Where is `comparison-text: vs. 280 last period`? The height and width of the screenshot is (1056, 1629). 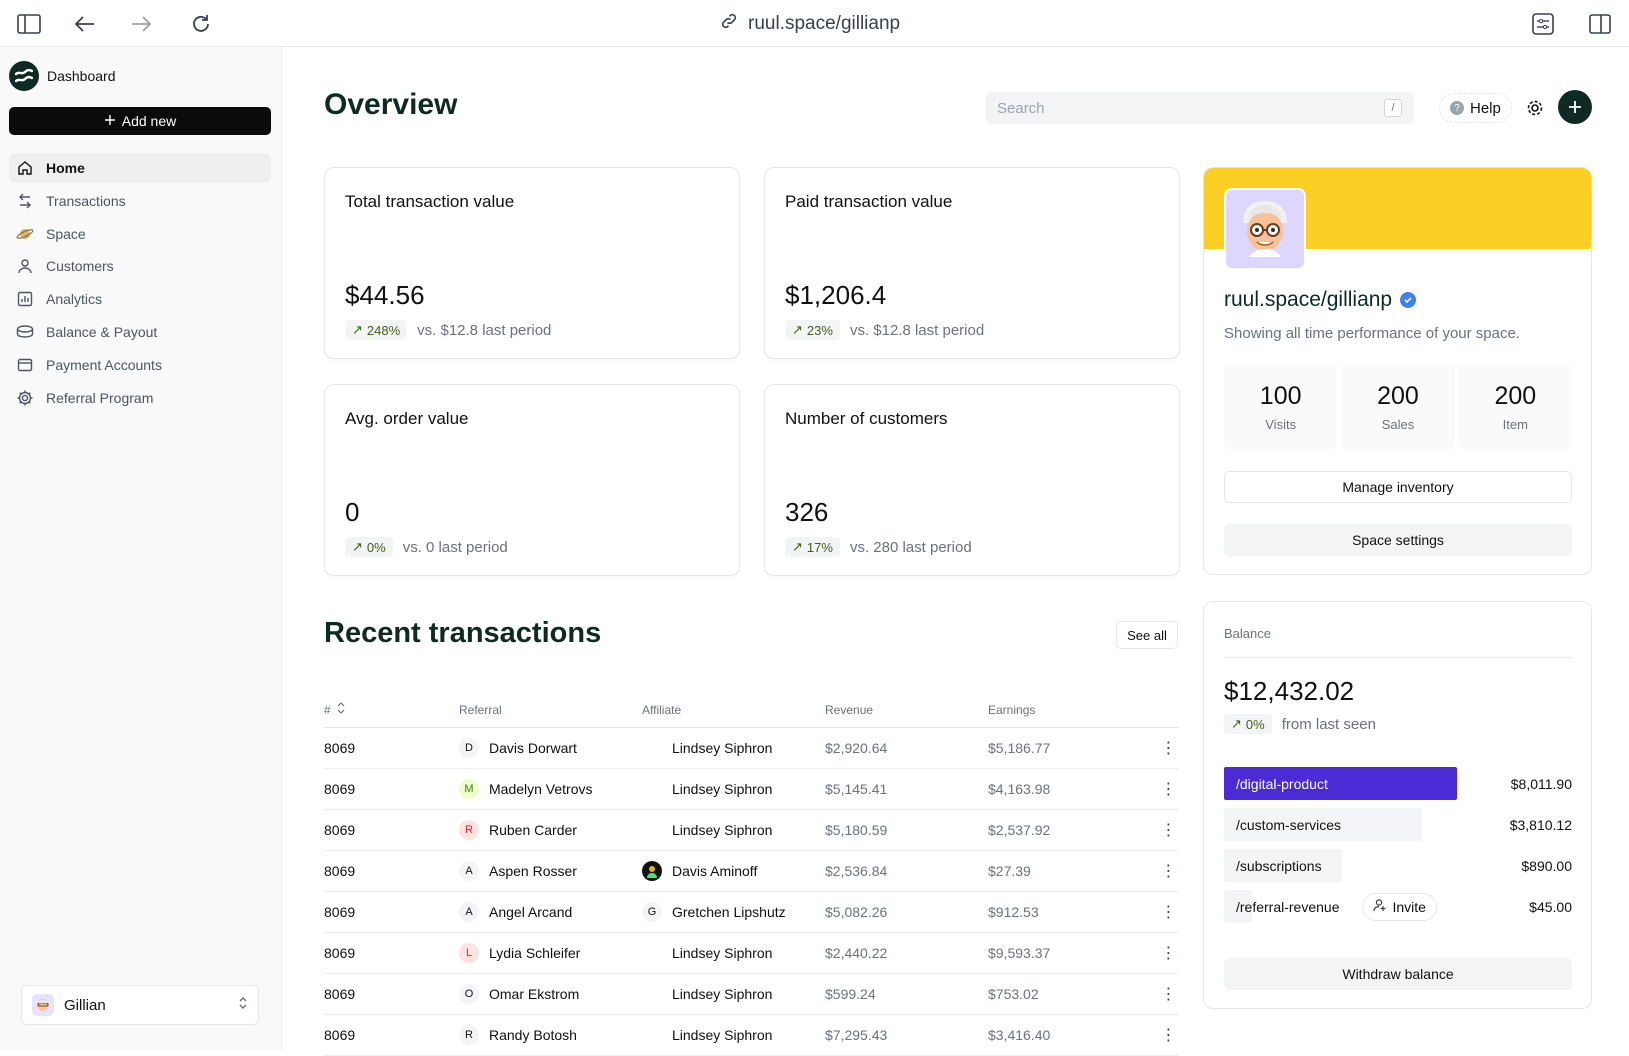 comparison-text: vs. 280 last period is located at coordinates (910, 547).